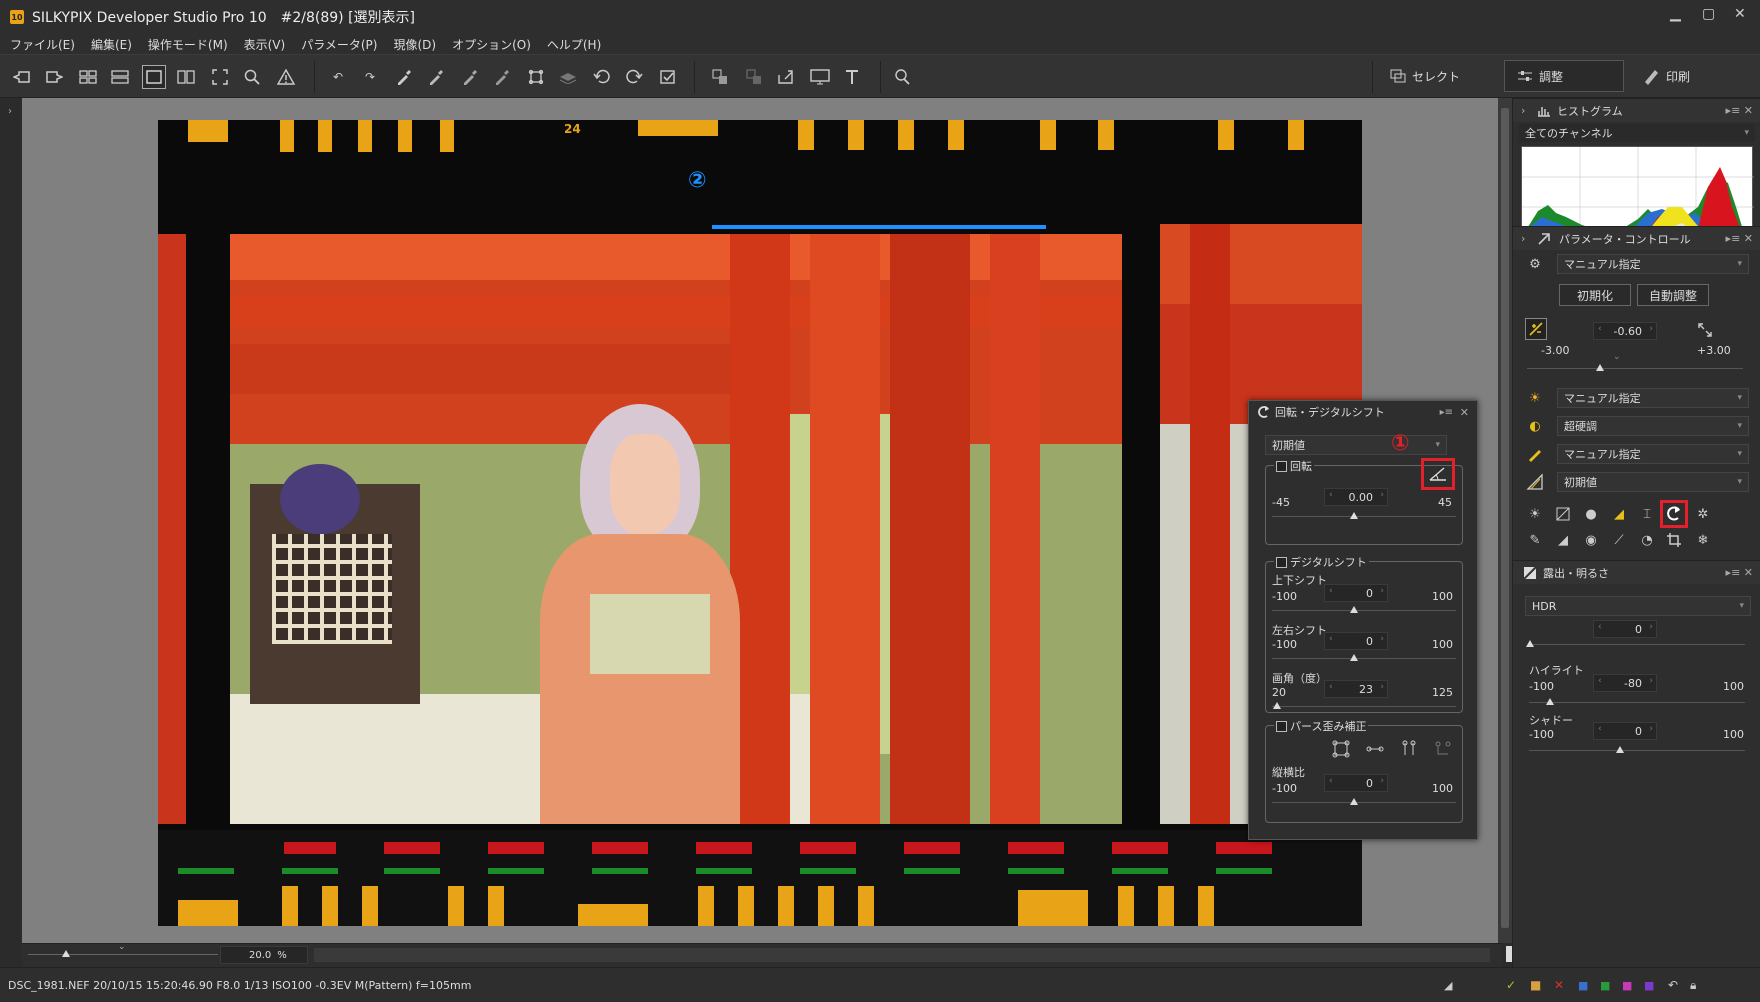  What do you see at coordinates (1354, 515) in the screenshot?
I see `rotate-slider-knob` at bounding box center [1354, 515].